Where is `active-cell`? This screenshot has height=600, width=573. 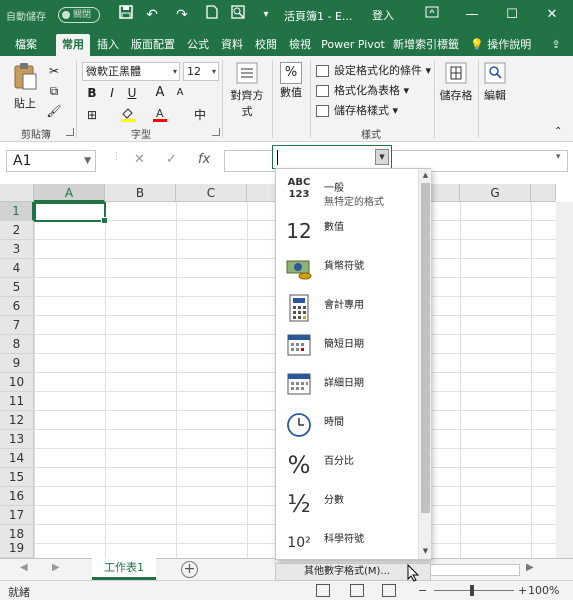 active-cell is located at coordinates (71, 213).